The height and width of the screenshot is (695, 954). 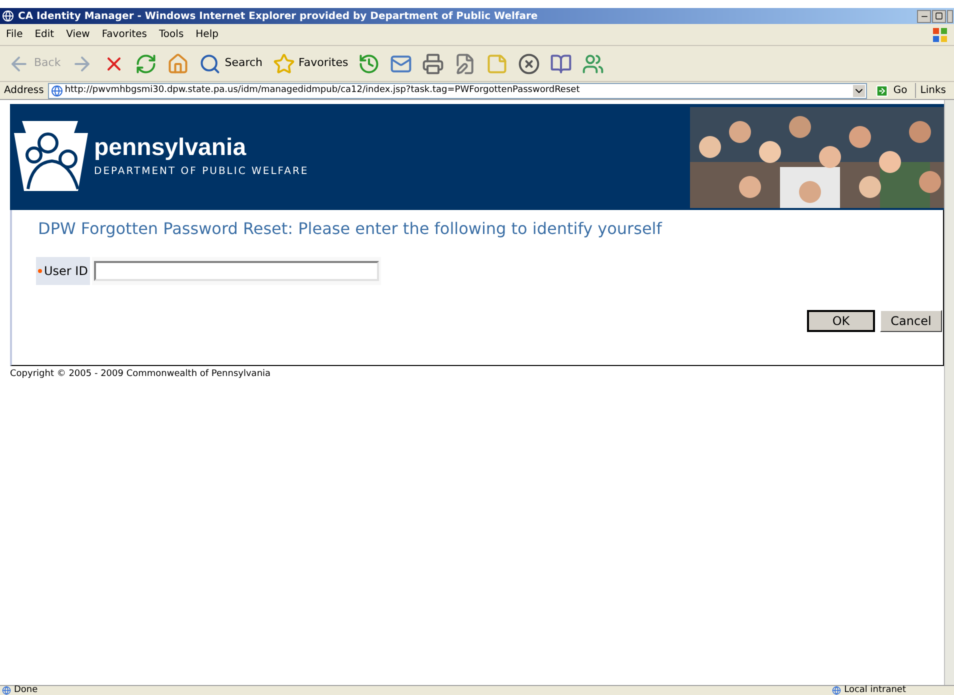 I want to click on user-id-field, so click(x=236, y=271).